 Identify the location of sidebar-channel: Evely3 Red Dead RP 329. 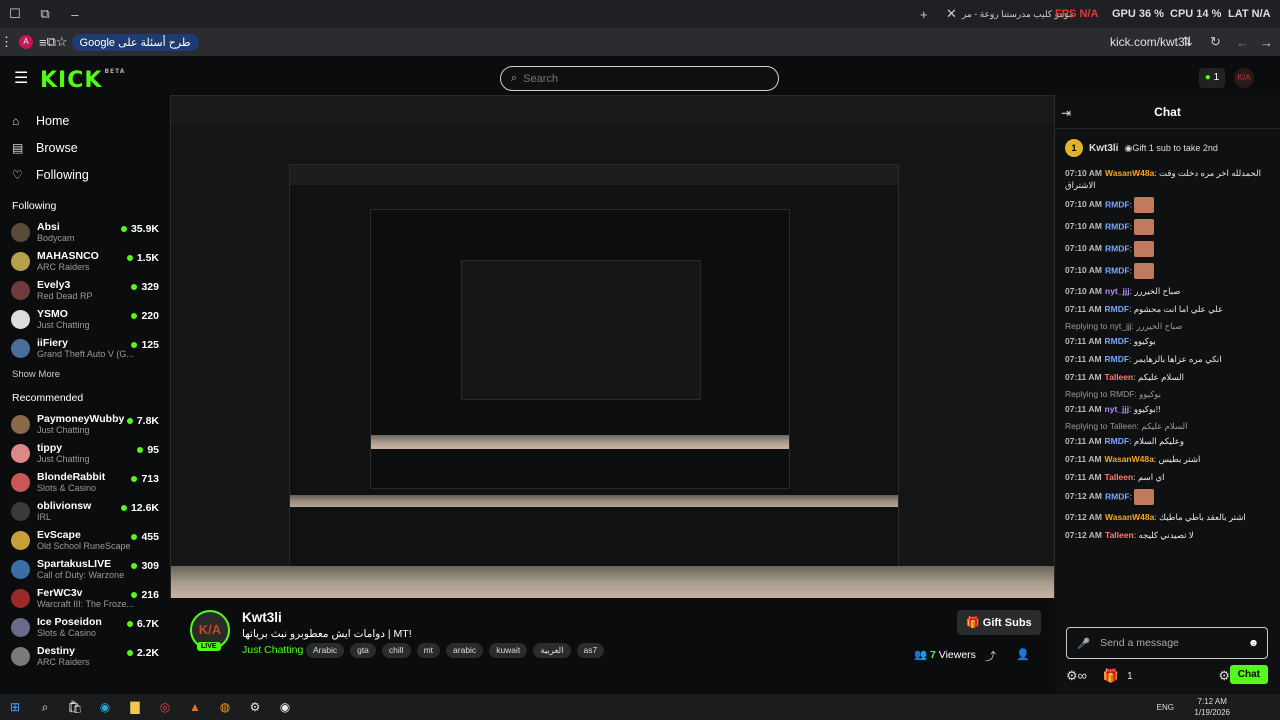
(85, 290).